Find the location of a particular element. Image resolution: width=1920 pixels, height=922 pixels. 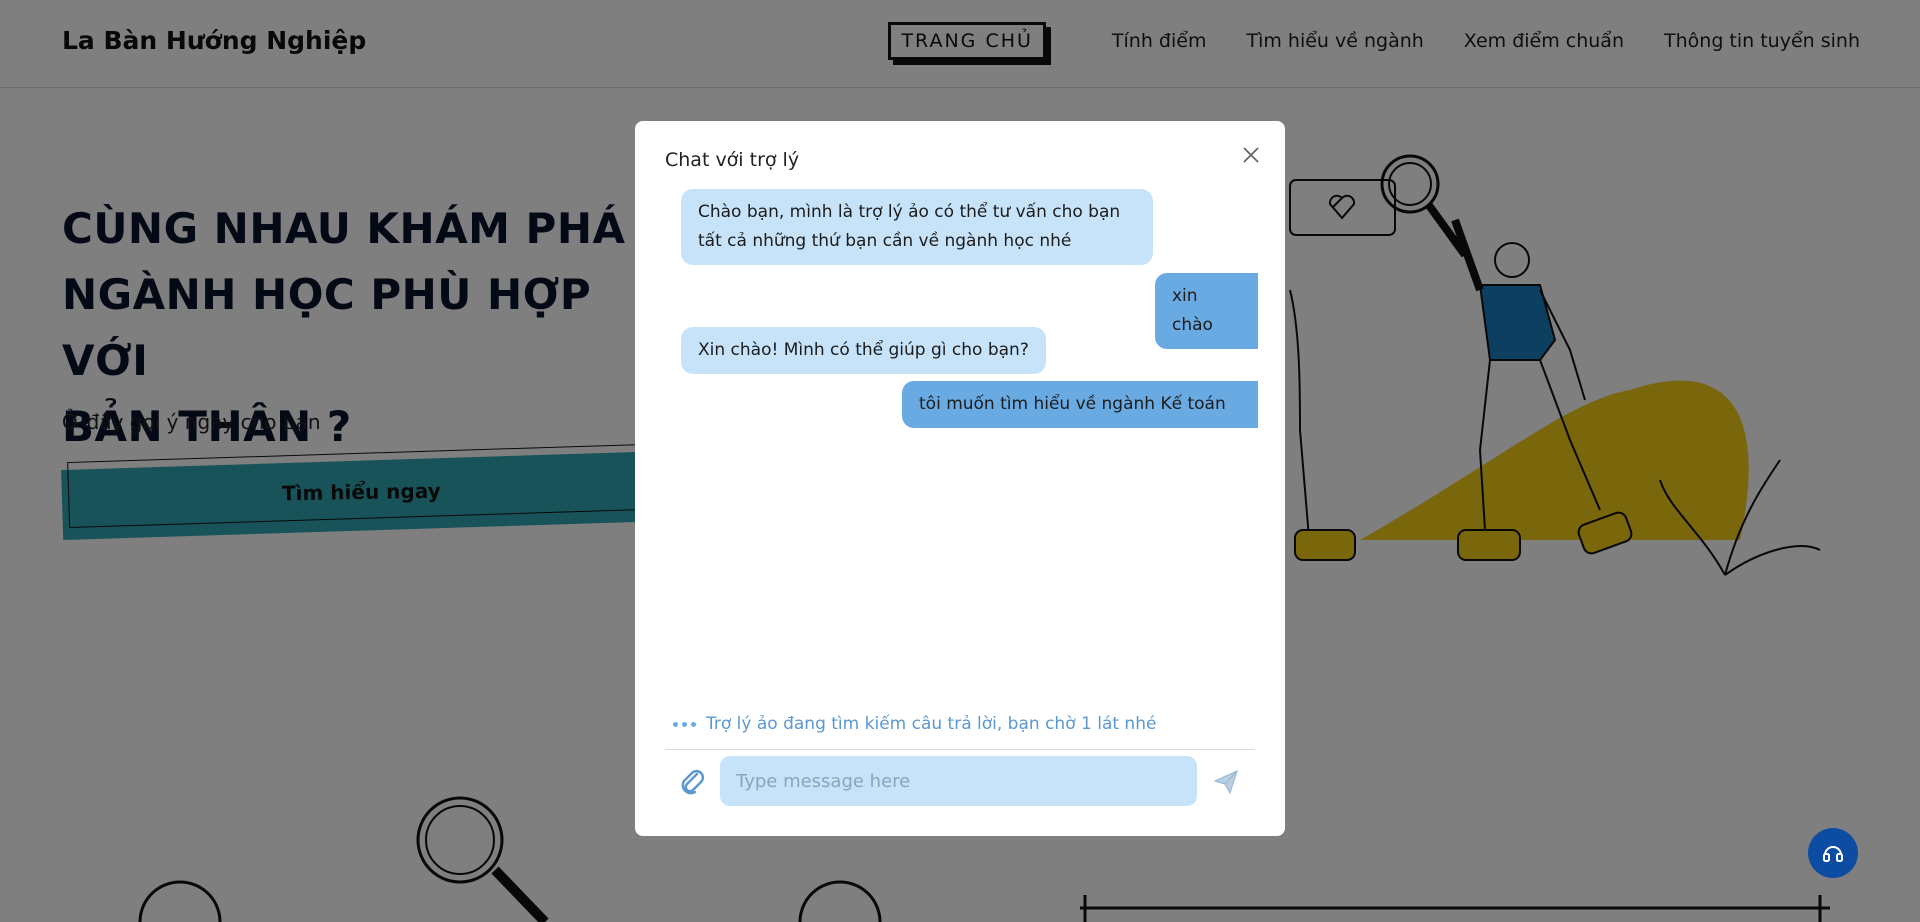

send-icon is located at coordinates (1226, 782).